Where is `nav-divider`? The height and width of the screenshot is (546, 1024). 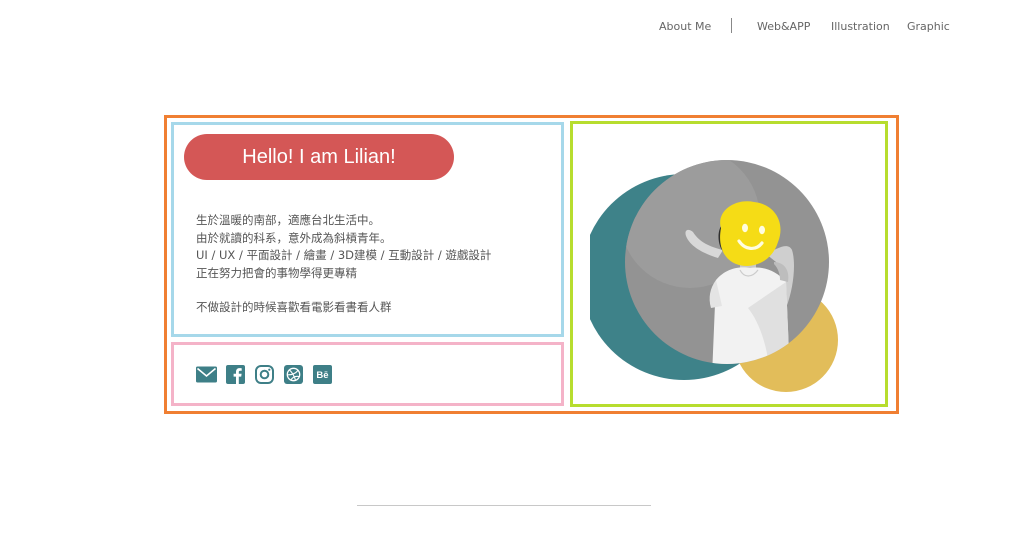
nav-divider is located at coordinates (731, 25).